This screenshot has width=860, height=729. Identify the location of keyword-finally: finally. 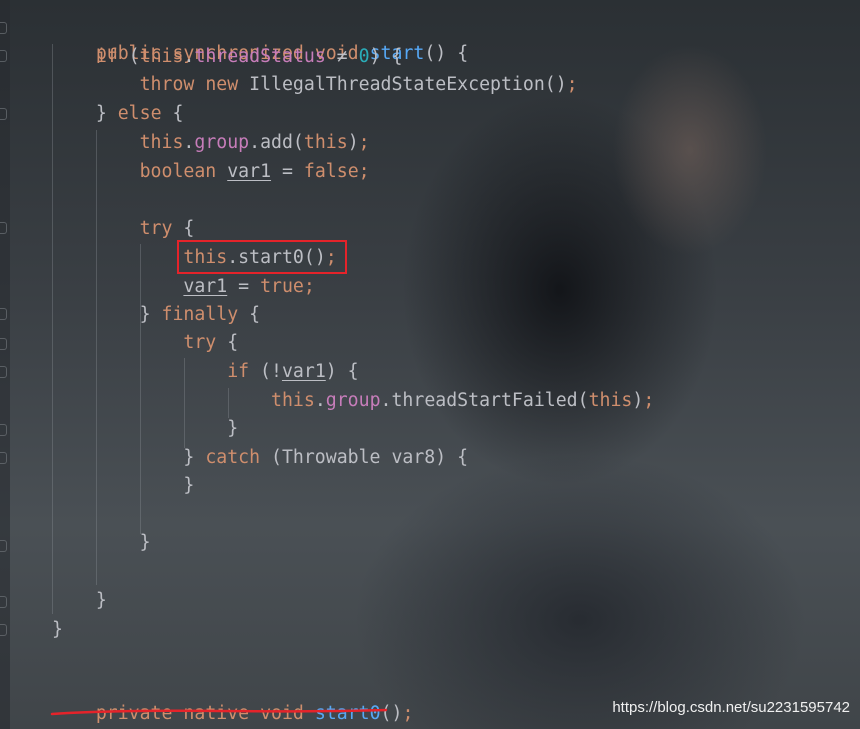
(200, 314).